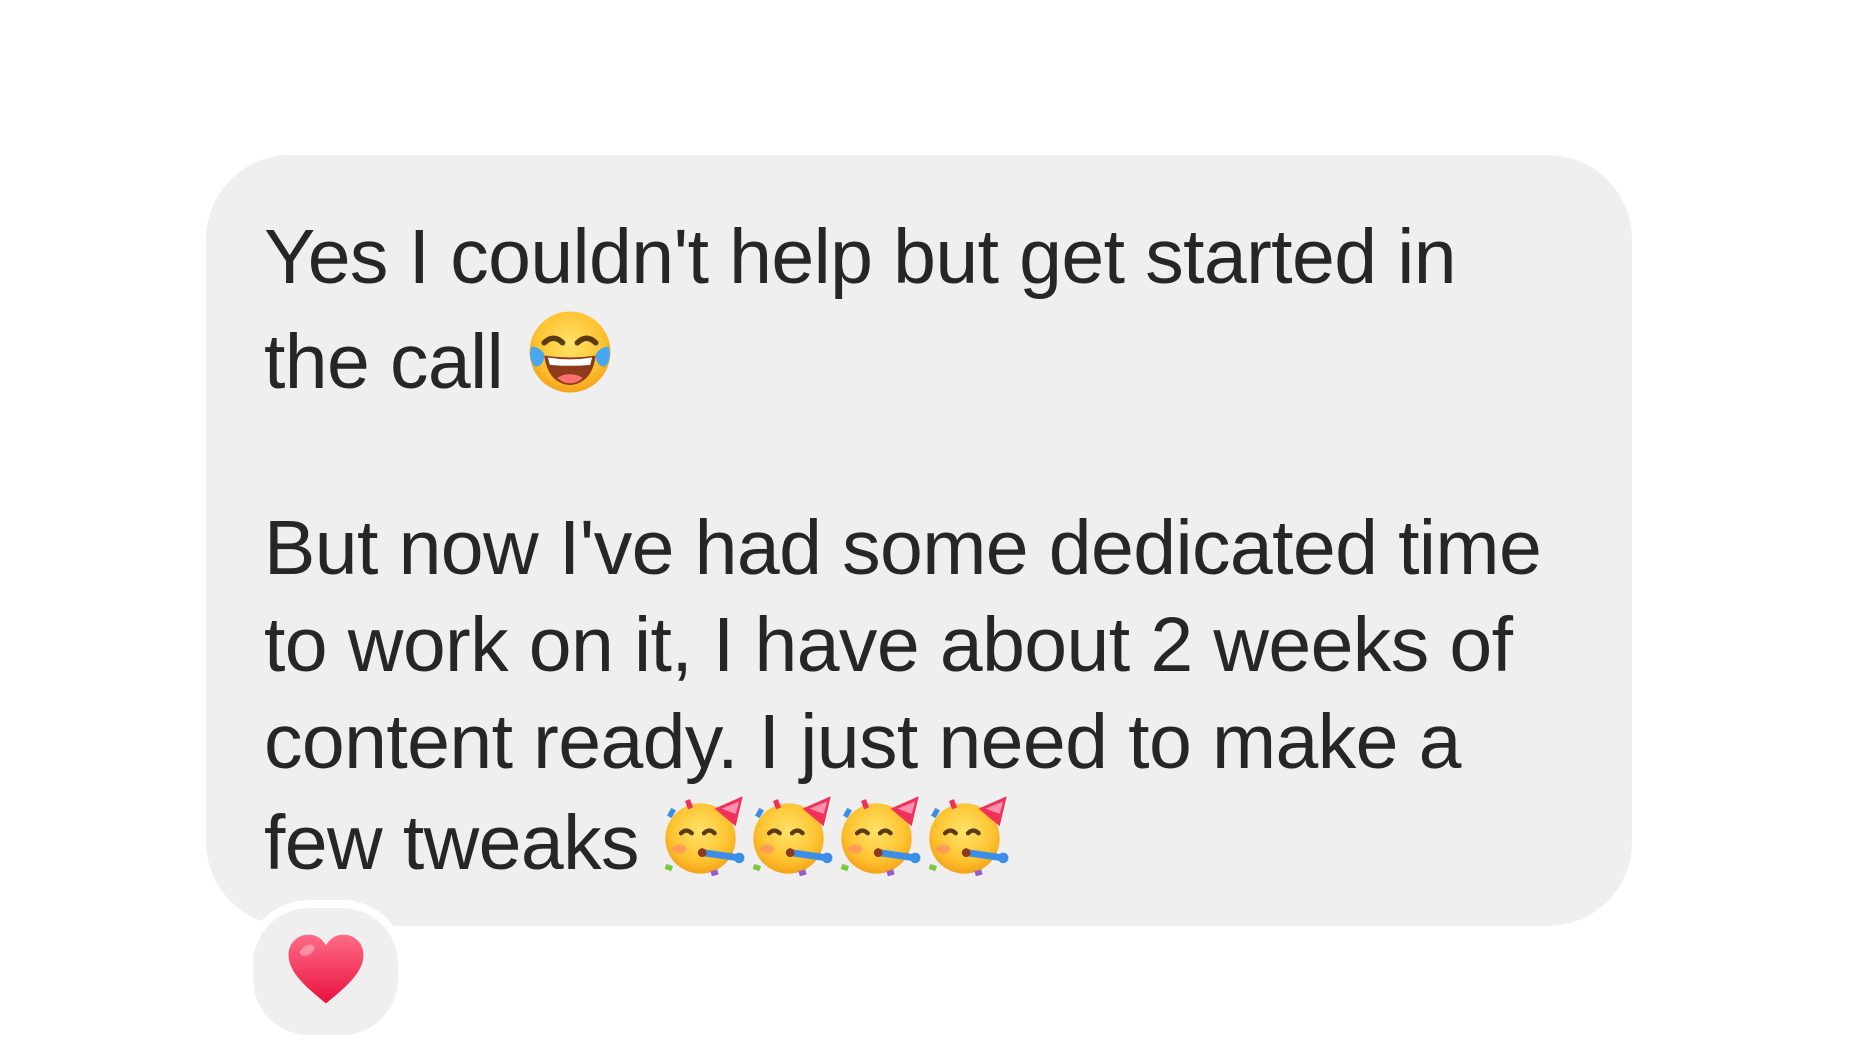  What do you see at coordinates (384, 362) in the screenshot?
I see `message-line-text: the call` at bounding box center [384, 362].